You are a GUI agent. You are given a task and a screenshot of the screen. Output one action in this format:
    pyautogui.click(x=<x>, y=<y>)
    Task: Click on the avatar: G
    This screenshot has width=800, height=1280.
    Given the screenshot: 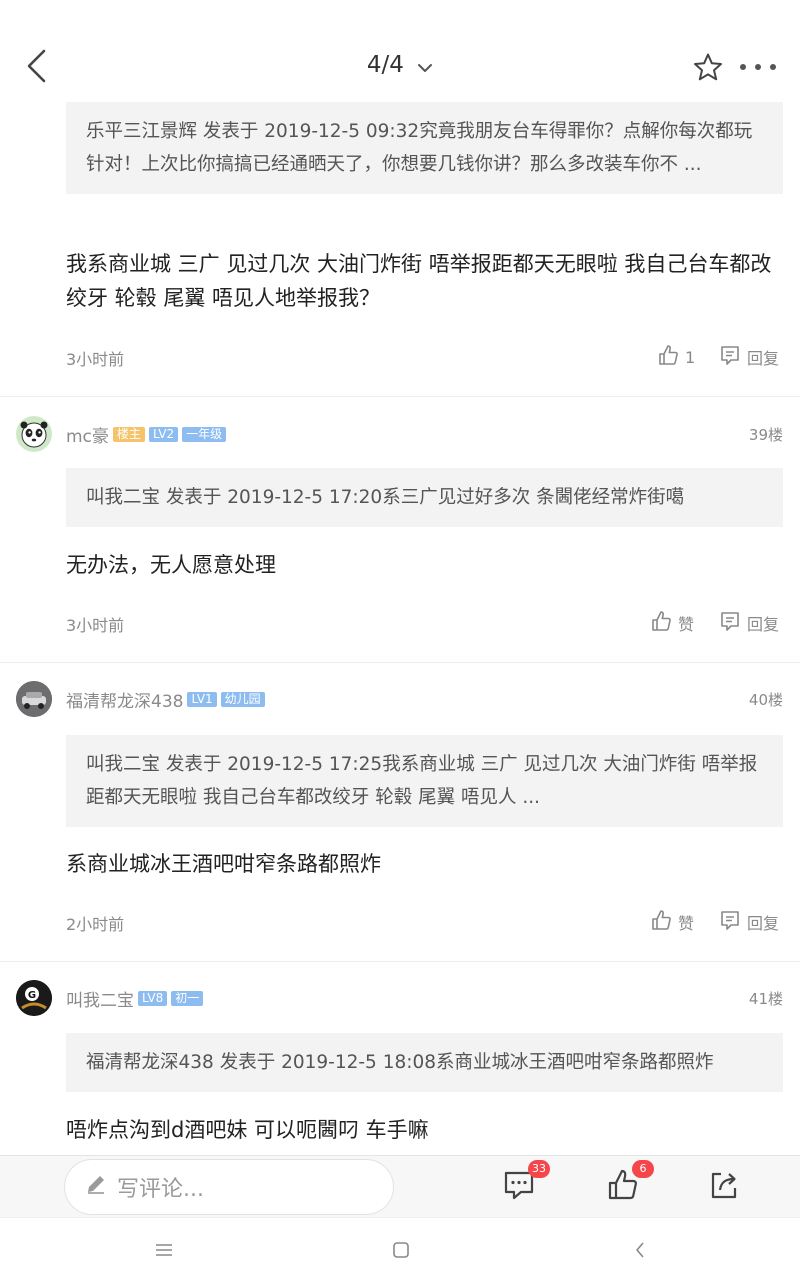 What is the action you would take?
    pyautogui.click(x=34, y=998)
    